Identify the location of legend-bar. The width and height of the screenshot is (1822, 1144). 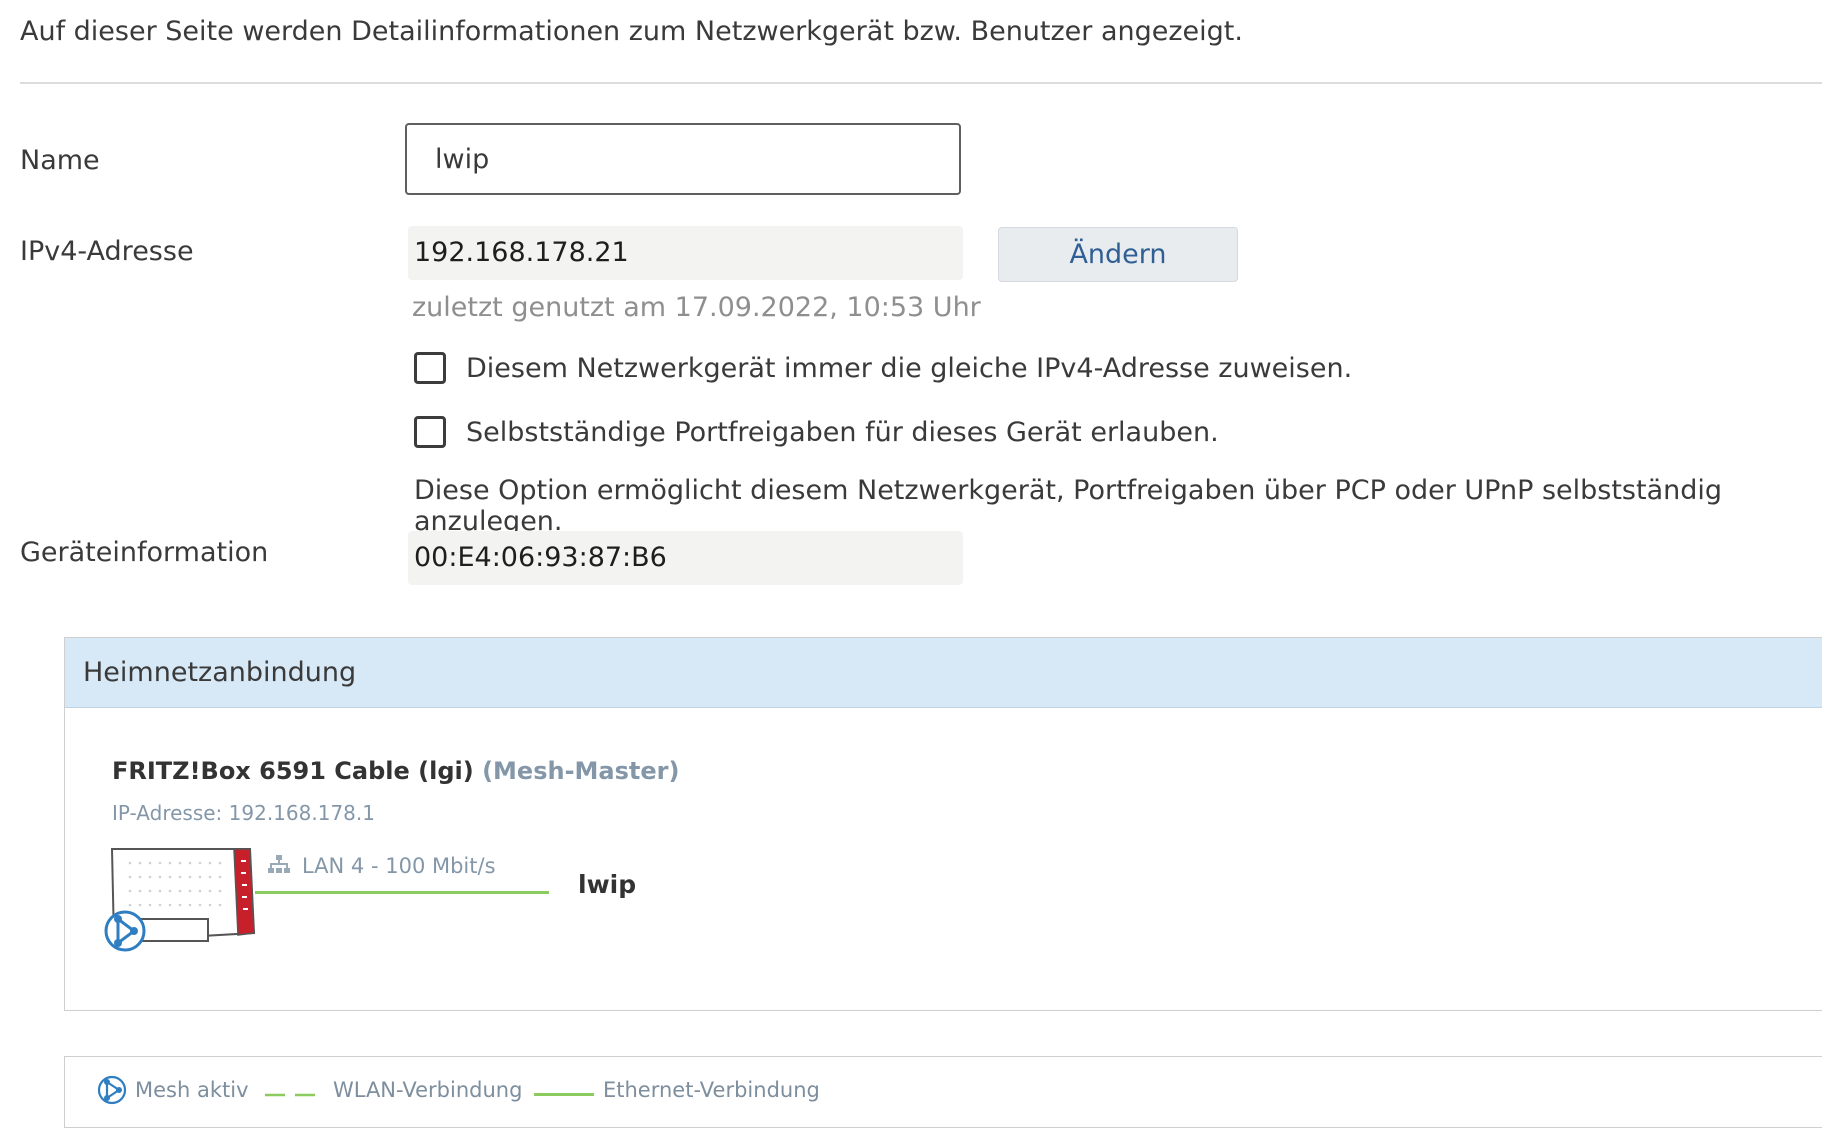
(943, 1092).